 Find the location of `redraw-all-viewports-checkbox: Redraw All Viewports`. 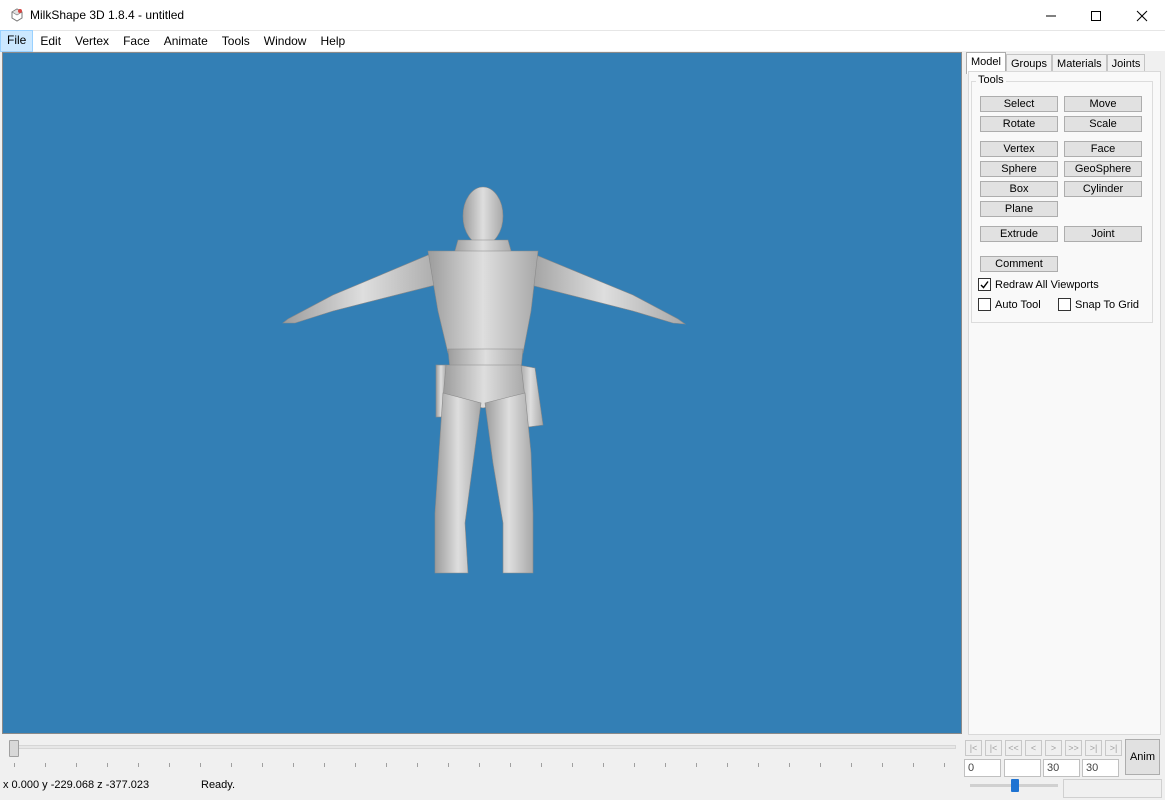

redraw-all-viewports-checkbox: Redraw All Viewports is located at coordinates (1038, 284).